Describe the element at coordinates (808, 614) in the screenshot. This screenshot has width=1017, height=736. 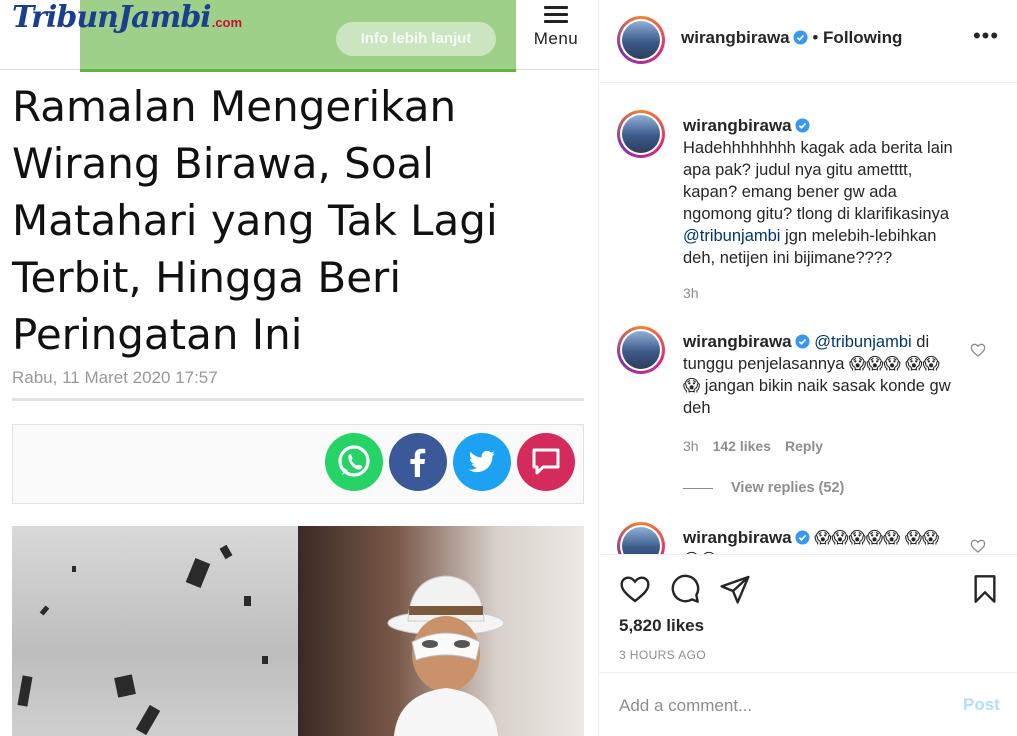
I see `post-actions: 5,820 likes 3 HOURS AGO` at that location.